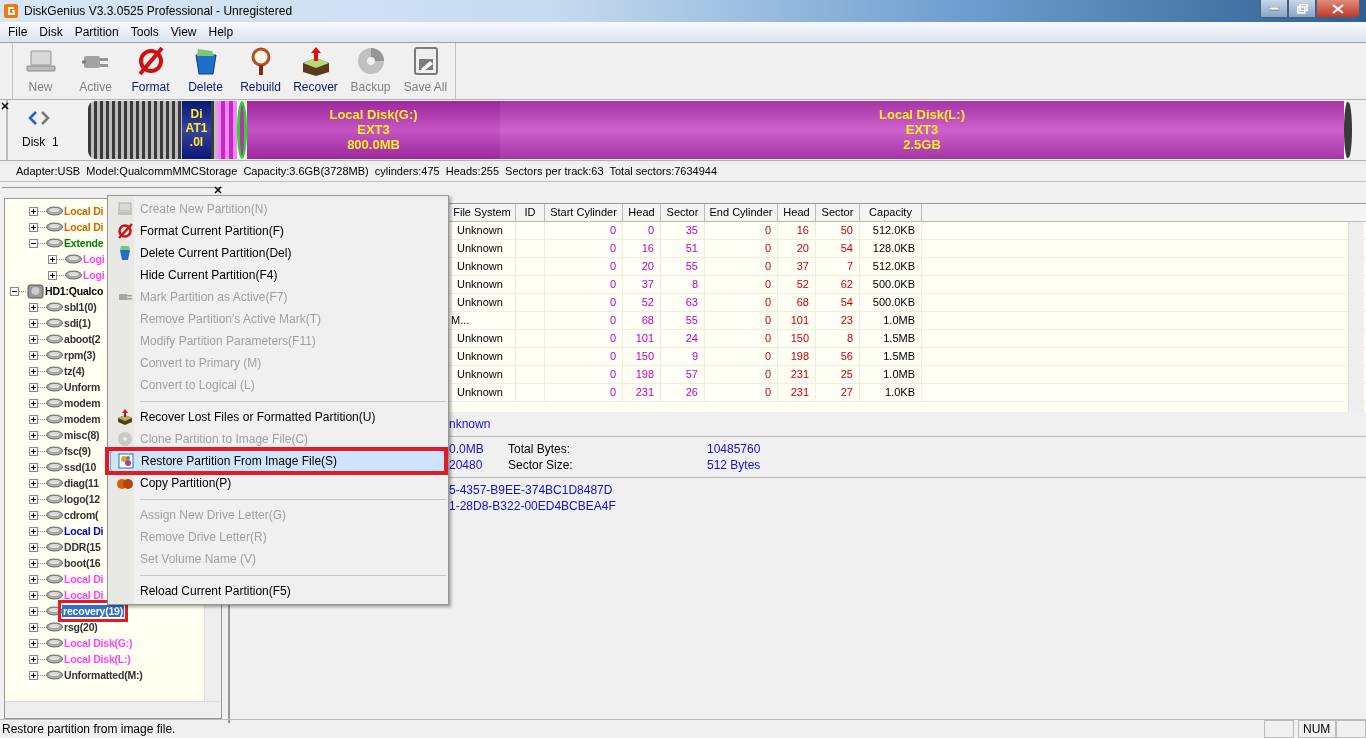  I want to click on menu-item: Partition, so click(96, 32).